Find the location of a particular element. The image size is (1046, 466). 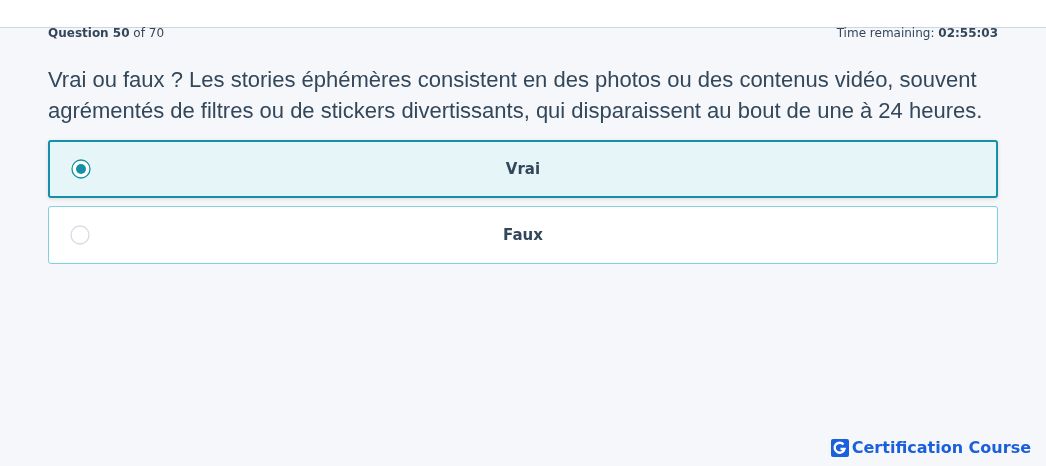

answer-option: Vrai is located at coordinates (523, 169).